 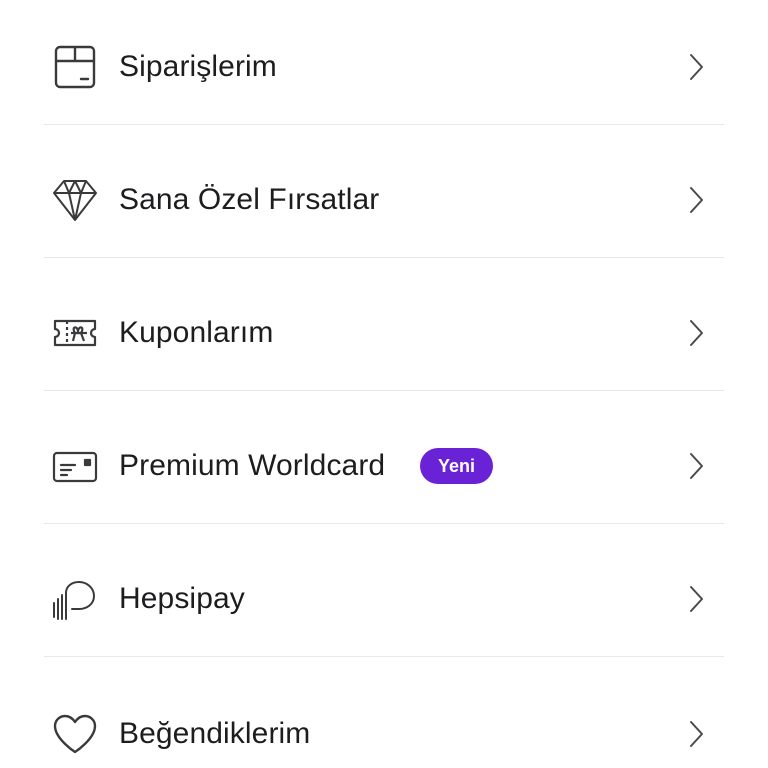 I want to click on menu-item-label: Sana Özel Fırsatlar, so click(x=249, y=199).